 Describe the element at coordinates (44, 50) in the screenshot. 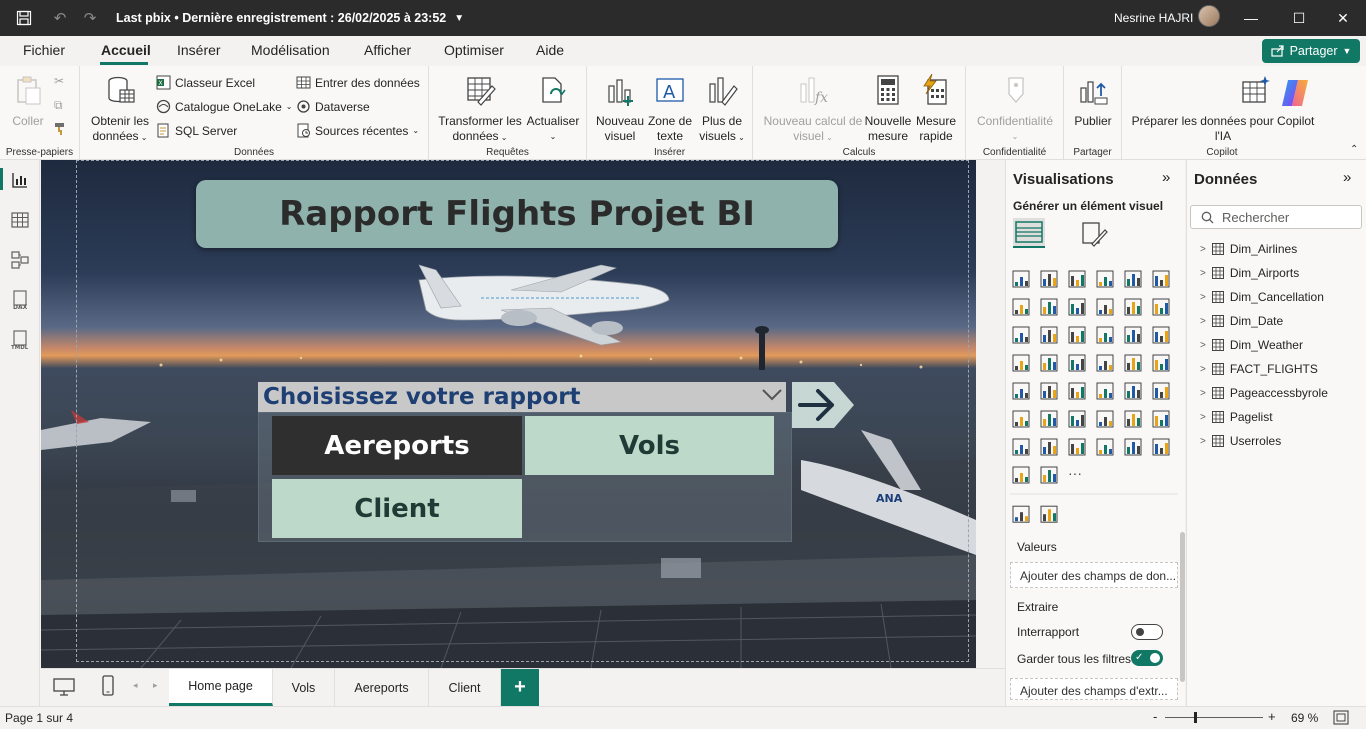

I see `menu-fichier: Fichier` at that location.